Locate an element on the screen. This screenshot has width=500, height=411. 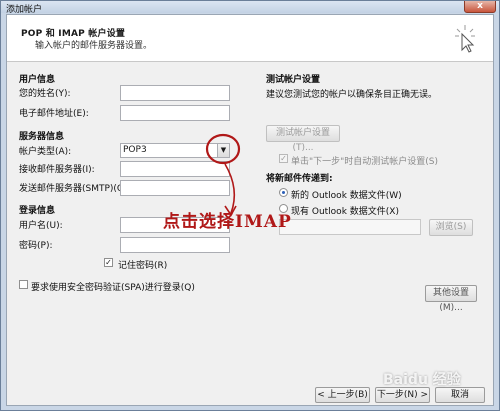
page-subtitle: 输入帐户的邮件服务器设置。 is located at coordinates (94, 46).